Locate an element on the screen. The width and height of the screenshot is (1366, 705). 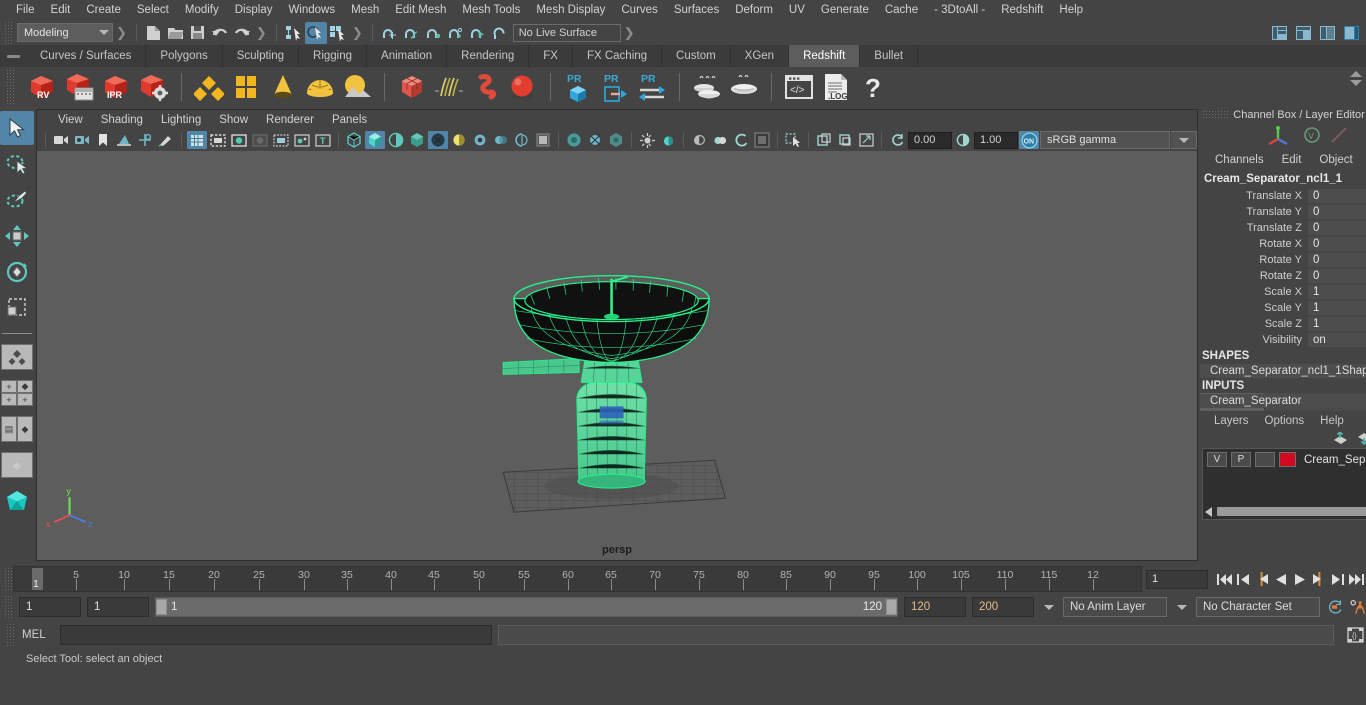
redshift-ipr-icon: IPR is located at coordinates (117, 87).